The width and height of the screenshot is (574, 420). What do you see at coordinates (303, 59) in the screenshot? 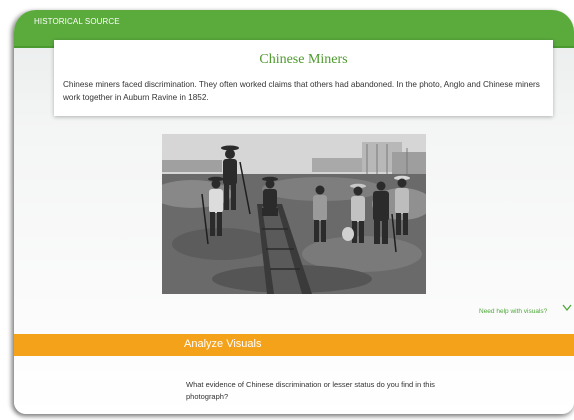
I see `source-title: Chinese Miners` at bounding box center [303, 59].